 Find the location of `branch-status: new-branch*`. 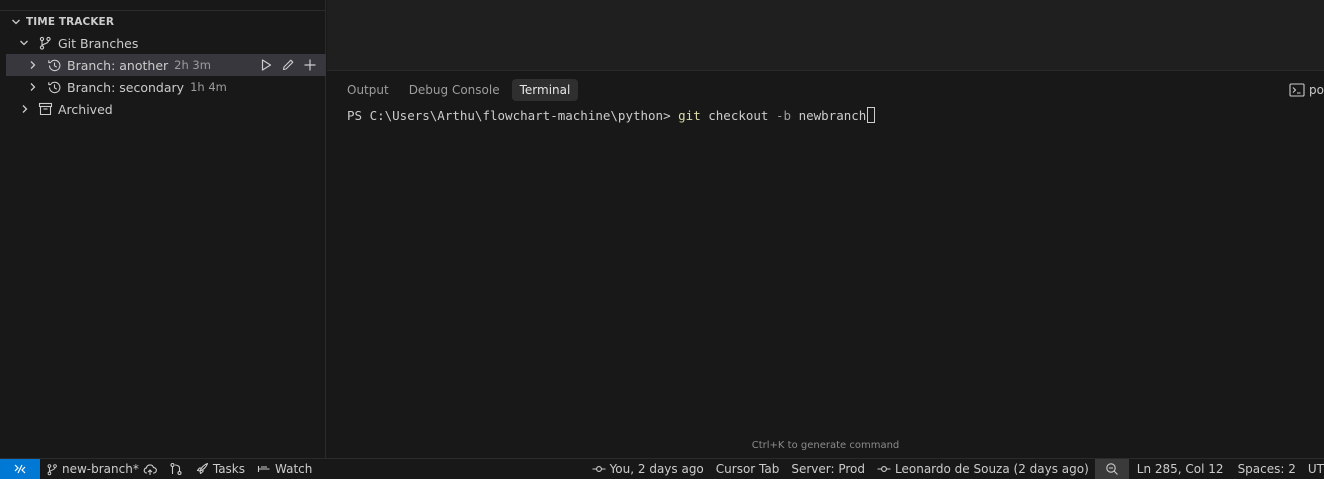

branch-status: new-branch* is located at coordinates (101, 469).